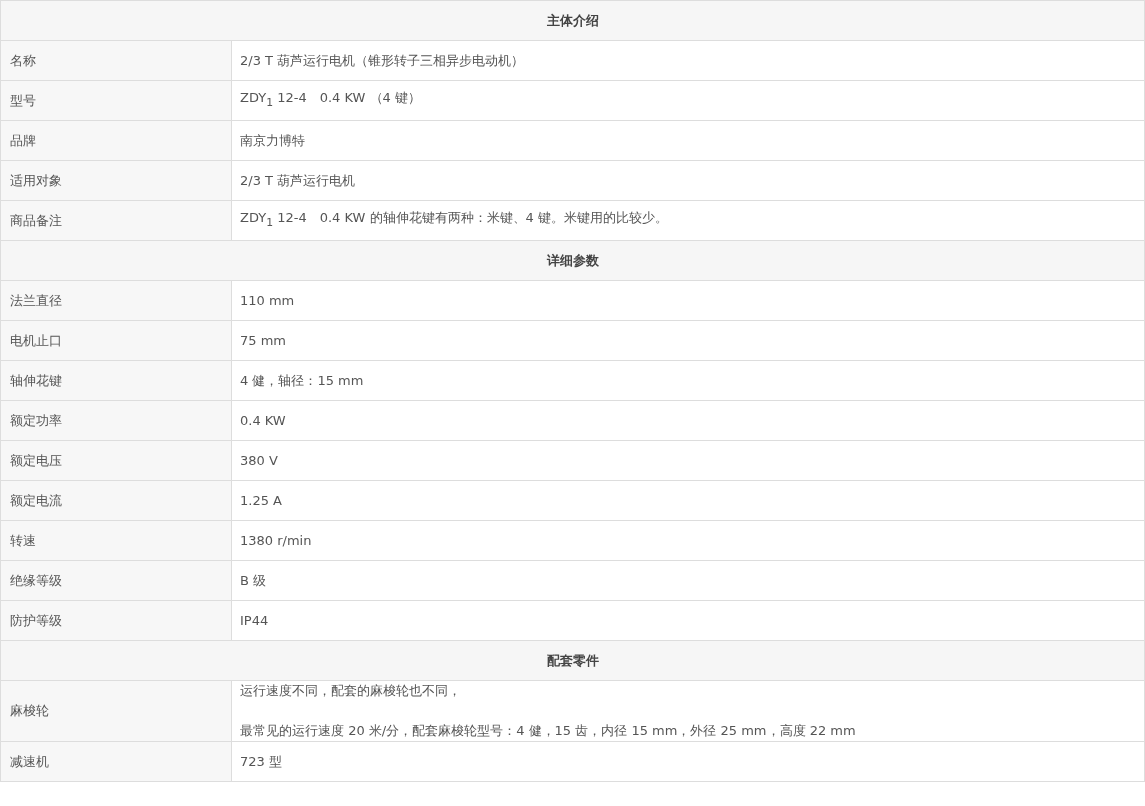 The height and width of the screenshot is (806, 1145). Describe the element at coordinates (116, 500) in the screenshot. I see `label-cell: 额定电流` at that location.